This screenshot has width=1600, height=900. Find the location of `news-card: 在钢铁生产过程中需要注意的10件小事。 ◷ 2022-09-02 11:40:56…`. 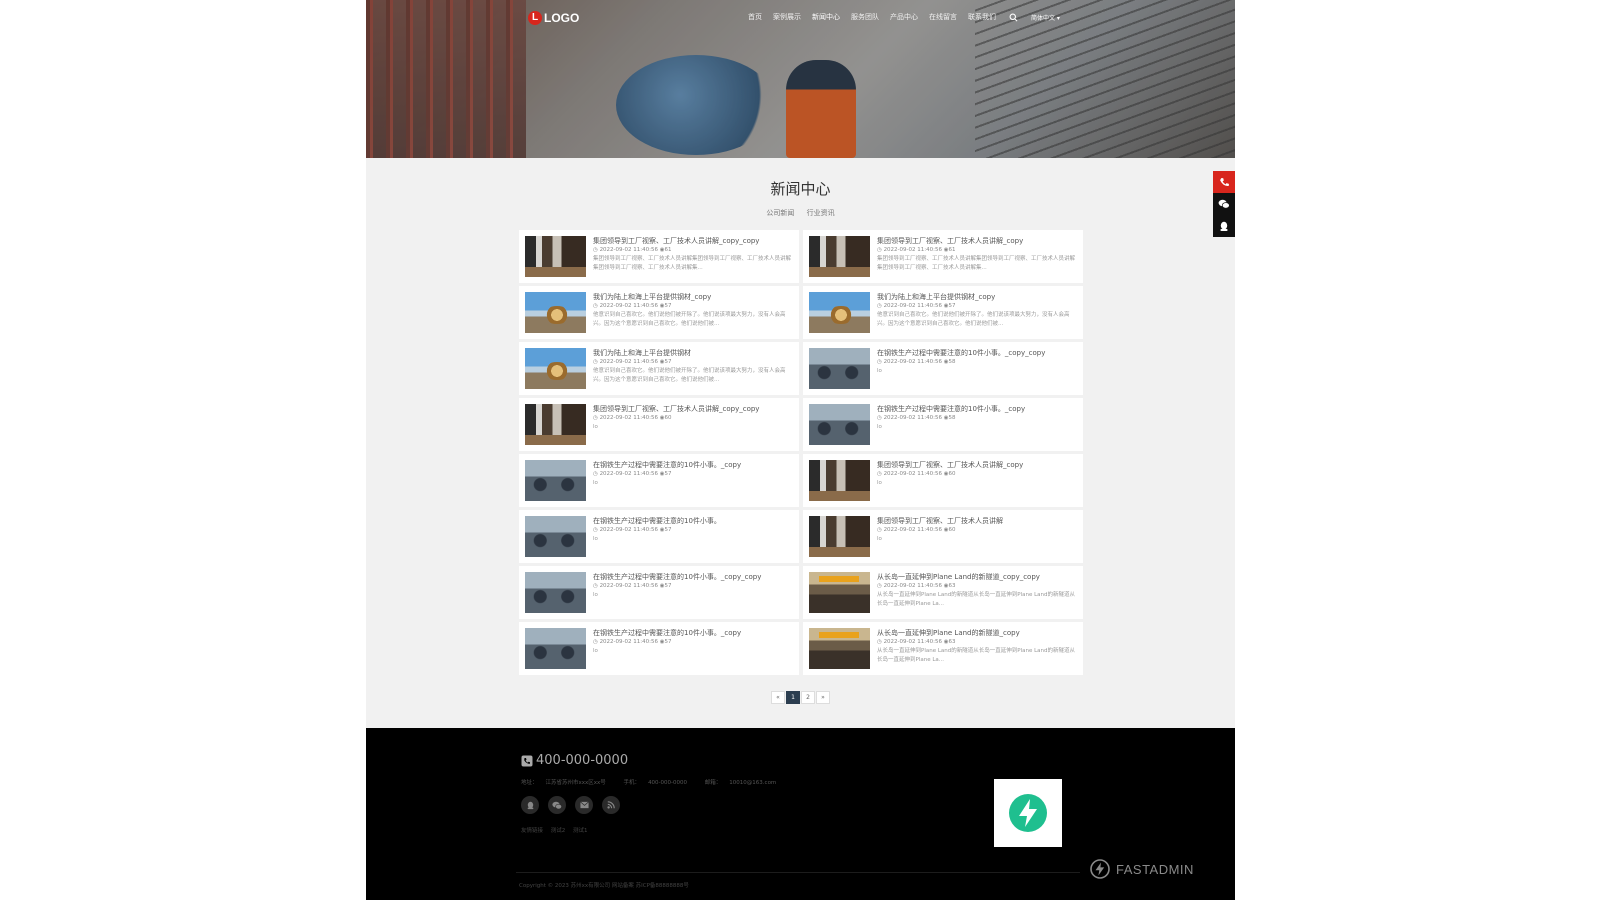

news-card: 在钢铁生产过程中需要注意的10件小事。 ◷ 2022-09-02 11:40:56… is located at coordinates (659, 536).